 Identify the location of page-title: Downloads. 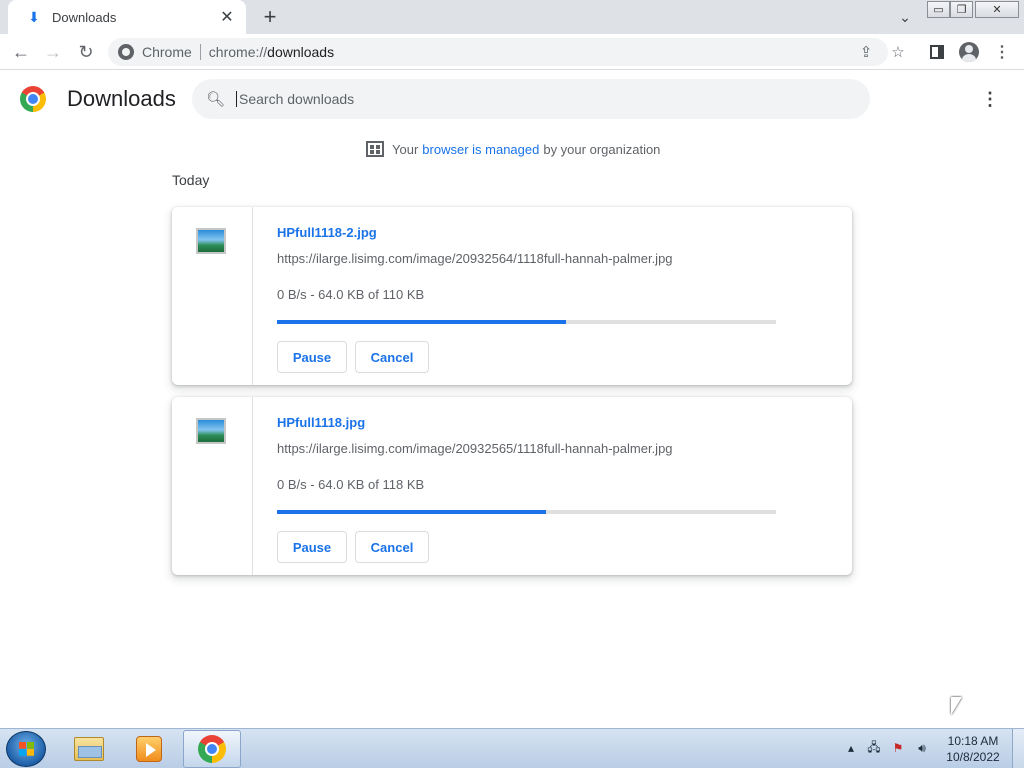
(121, 98).